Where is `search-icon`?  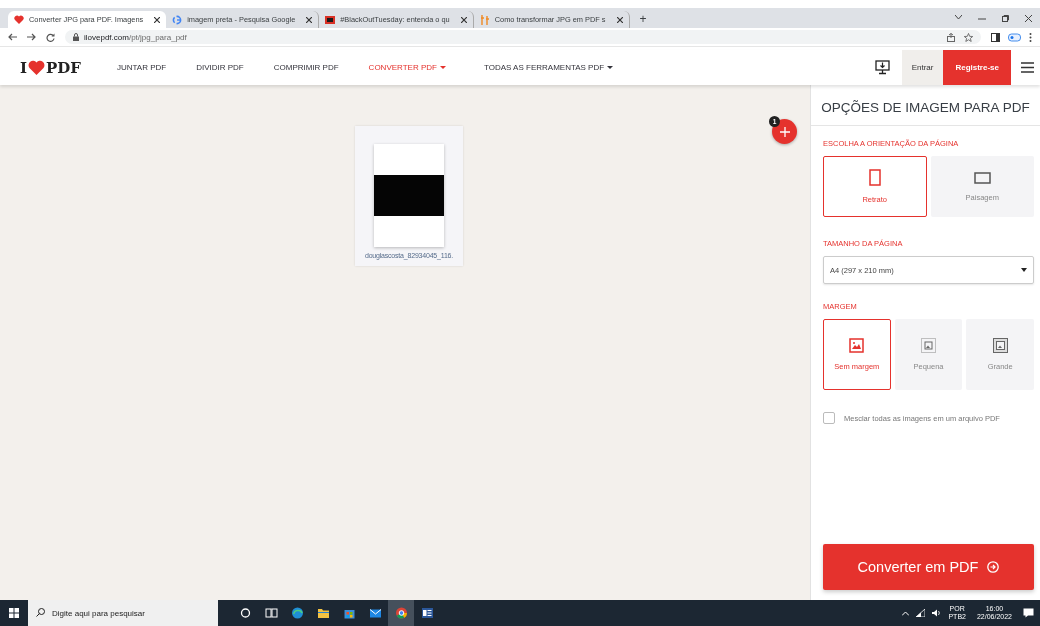
search-icon is located at coordinates (40, 612).